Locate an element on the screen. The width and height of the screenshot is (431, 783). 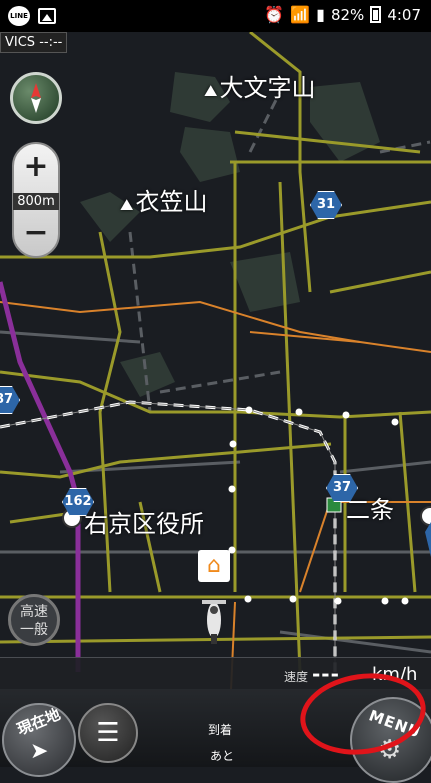
highway-label: 高速 is located at coordinates (34, 612).